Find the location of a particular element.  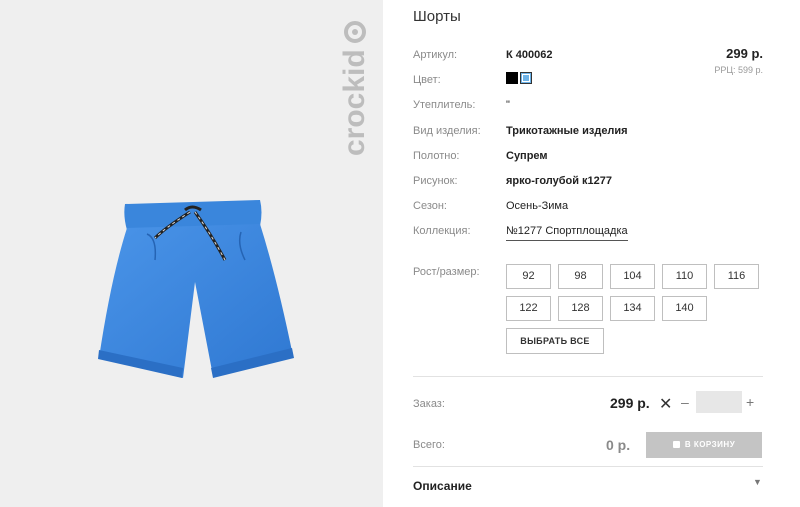

size-button: 104 is located at coordinates (632, 276).